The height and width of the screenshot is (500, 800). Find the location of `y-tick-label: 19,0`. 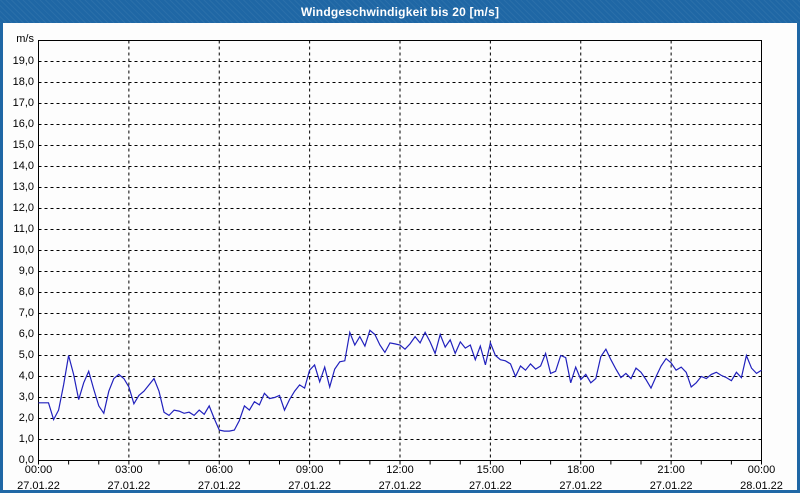

y-tick-label: 19,0 is located at coordinates (23, 61).